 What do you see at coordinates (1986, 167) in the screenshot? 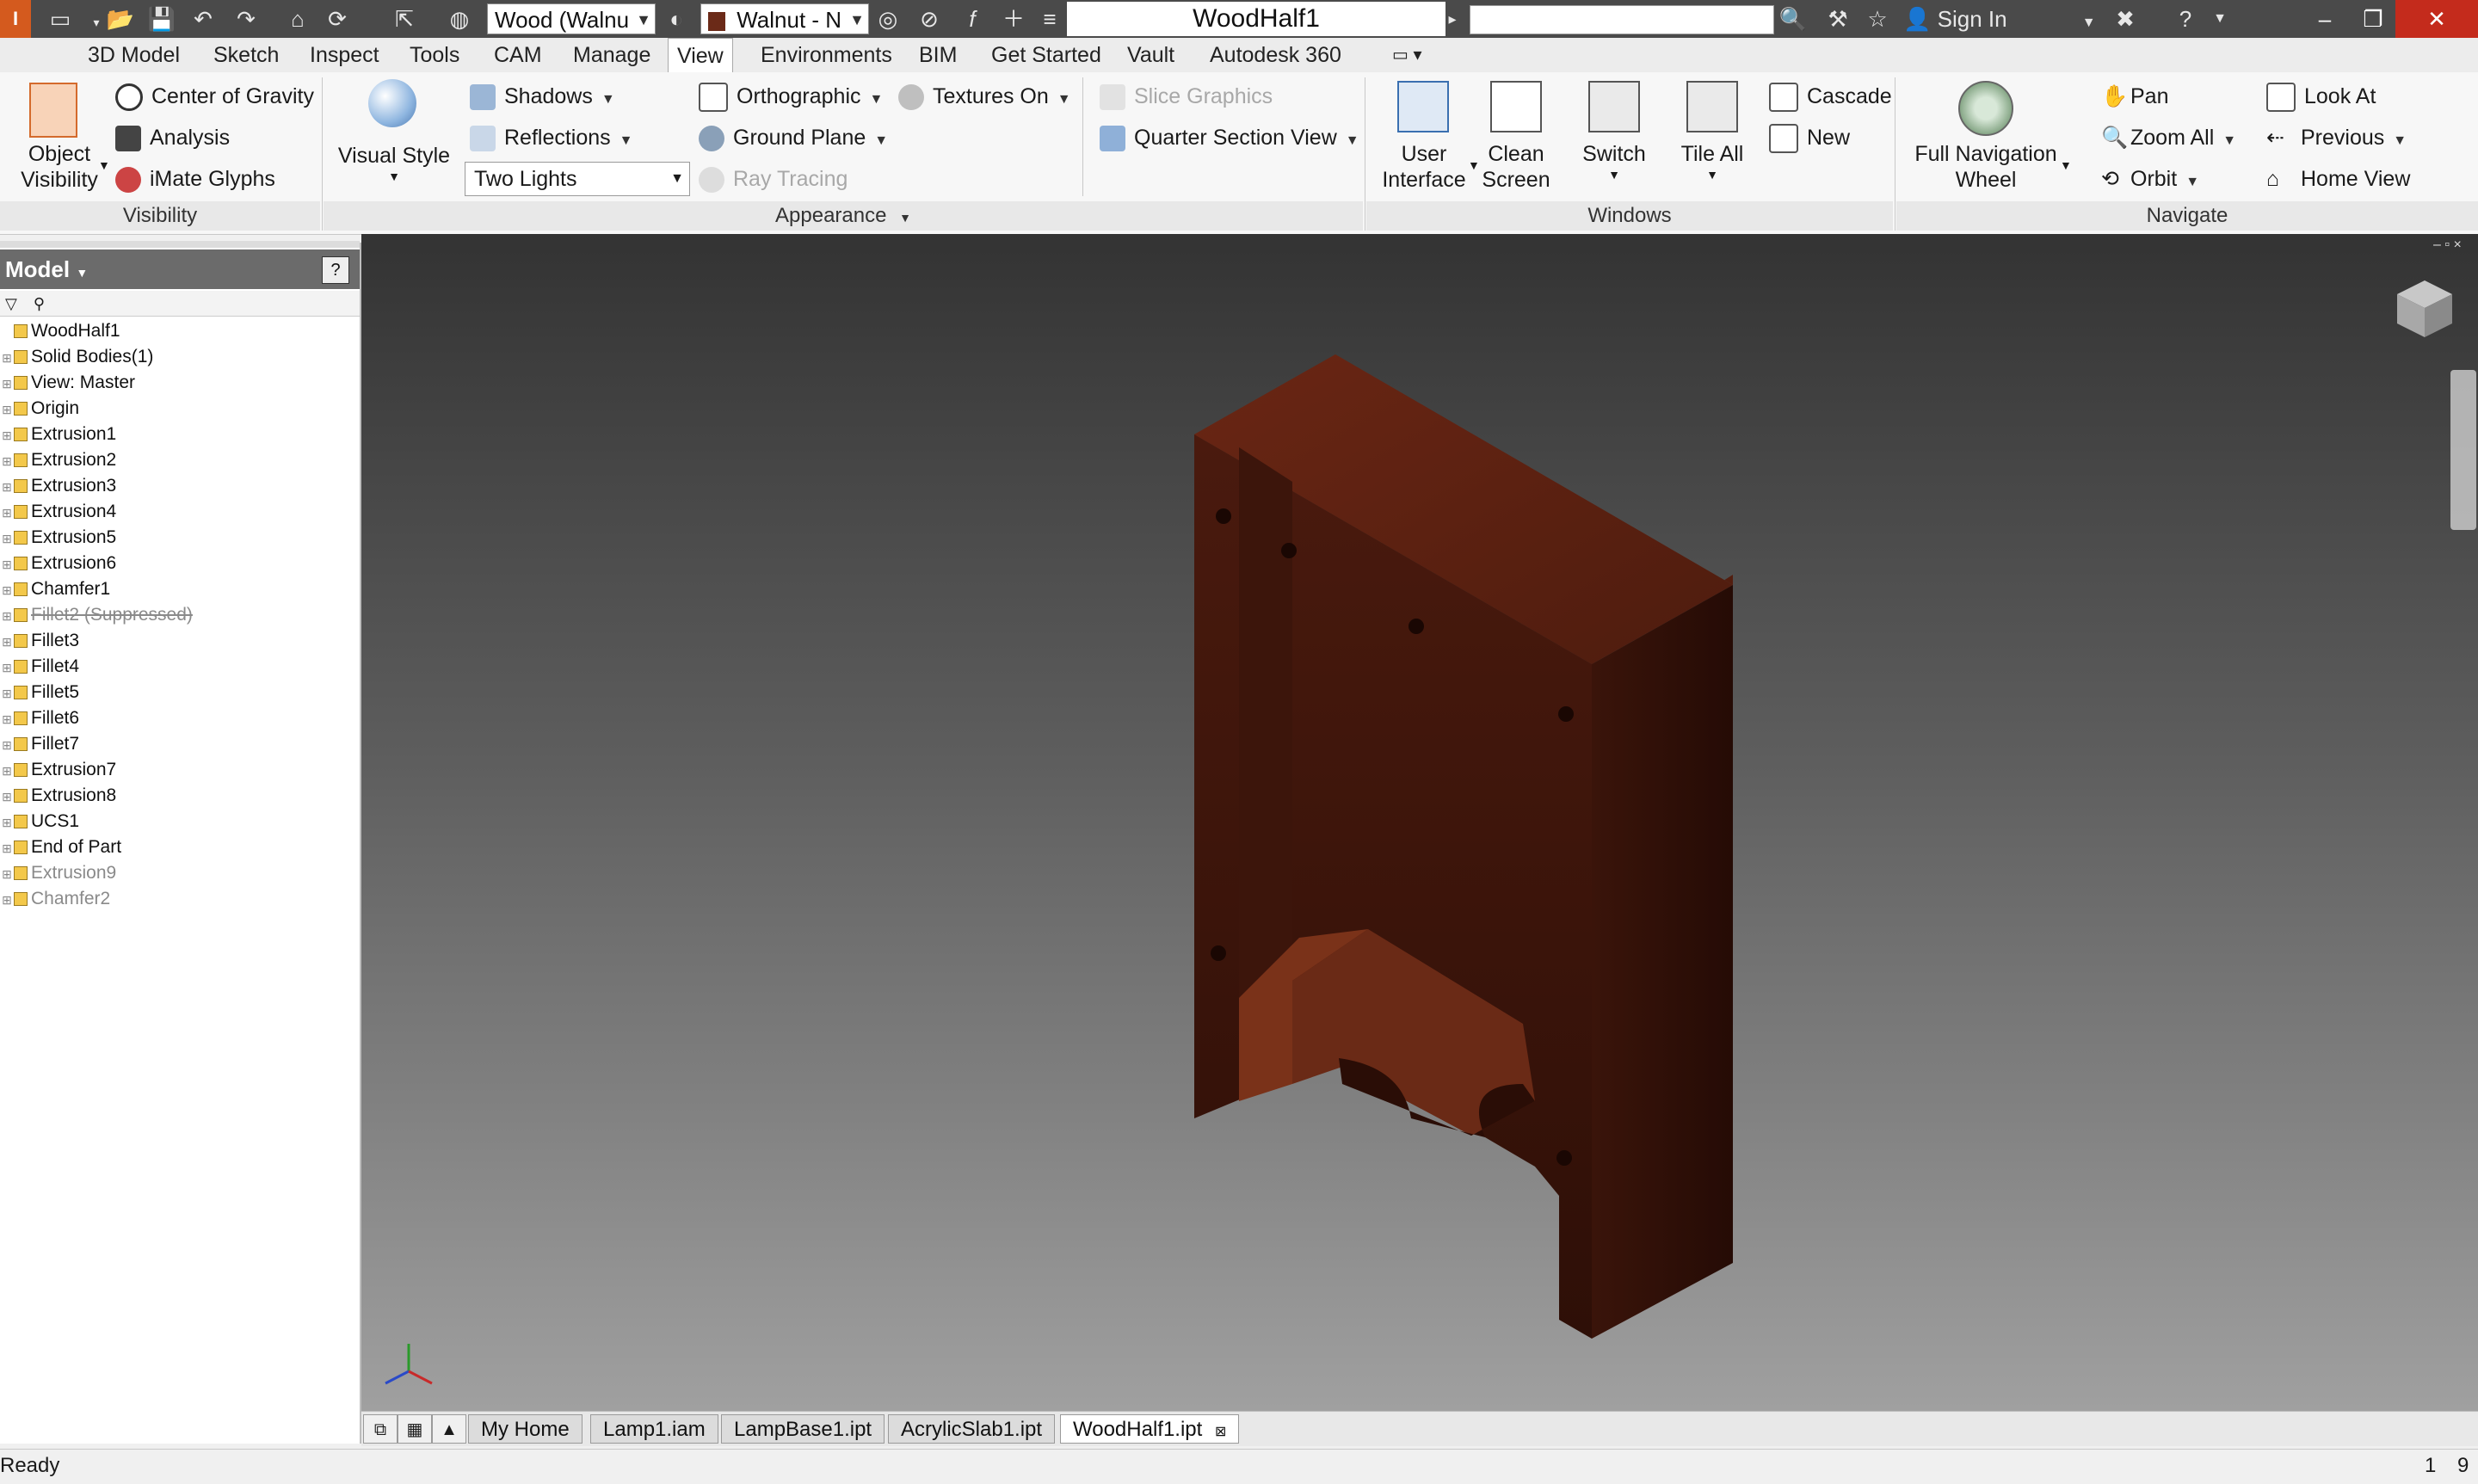
I see `full-navigation-wheel-button: Full Navigation Wheel` at bounding box center [1986, 167].